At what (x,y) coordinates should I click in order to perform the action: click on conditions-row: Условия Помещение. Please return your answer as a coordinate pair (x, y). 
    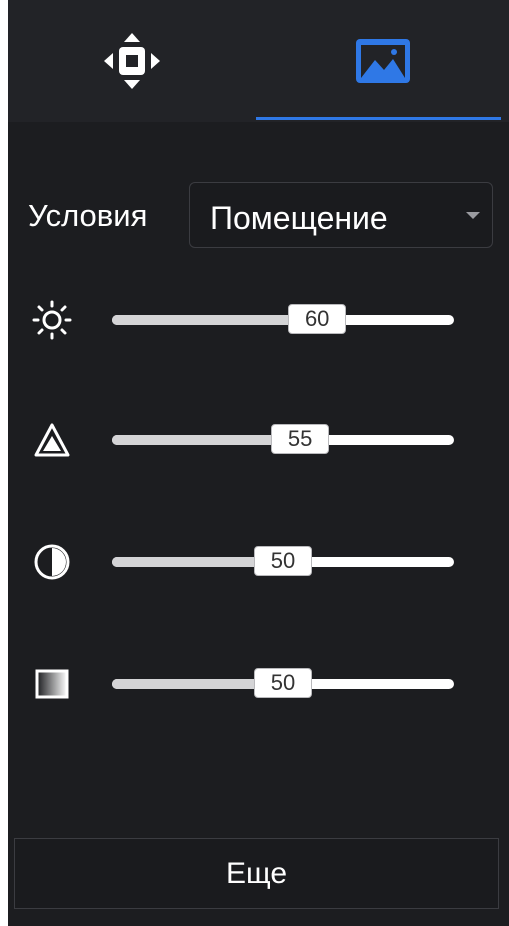
    Looking at the image, I should click on (258, 216).